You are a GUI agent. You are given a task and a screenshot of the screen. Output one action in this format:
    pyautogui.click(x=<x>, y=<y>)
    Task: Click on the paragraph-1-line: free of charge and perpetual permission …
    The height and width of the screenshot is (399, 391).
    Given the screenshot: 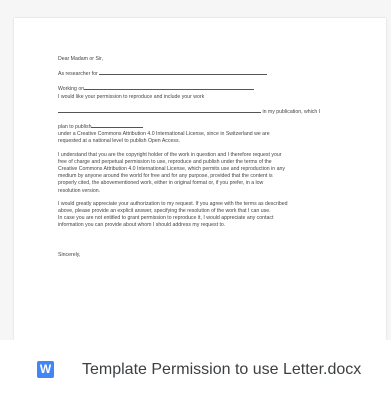 What is the action you would take?
    pyautogui.click(x=165, y=161)
    